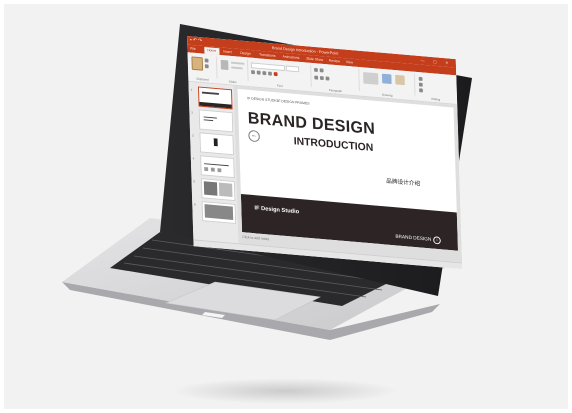 This screenshot has height=413, width=572. What do you see at coordinates (224, 65) in the screenshot?
I see `new-slide-icon` at bounding box center [224, 65].